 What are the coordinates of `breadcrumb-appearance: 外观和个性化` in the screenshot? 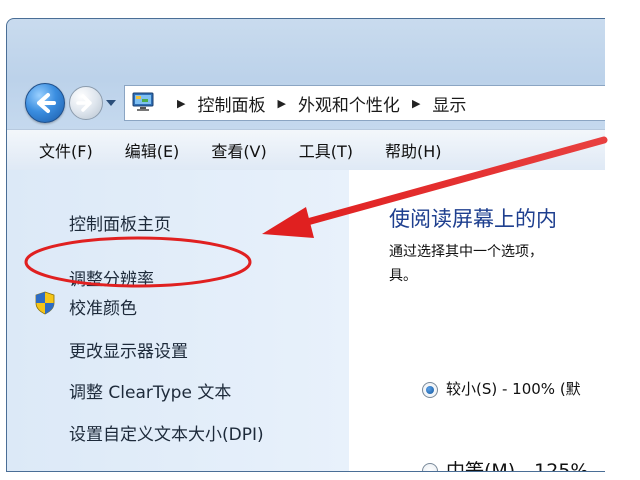 It's located at (349, 103).